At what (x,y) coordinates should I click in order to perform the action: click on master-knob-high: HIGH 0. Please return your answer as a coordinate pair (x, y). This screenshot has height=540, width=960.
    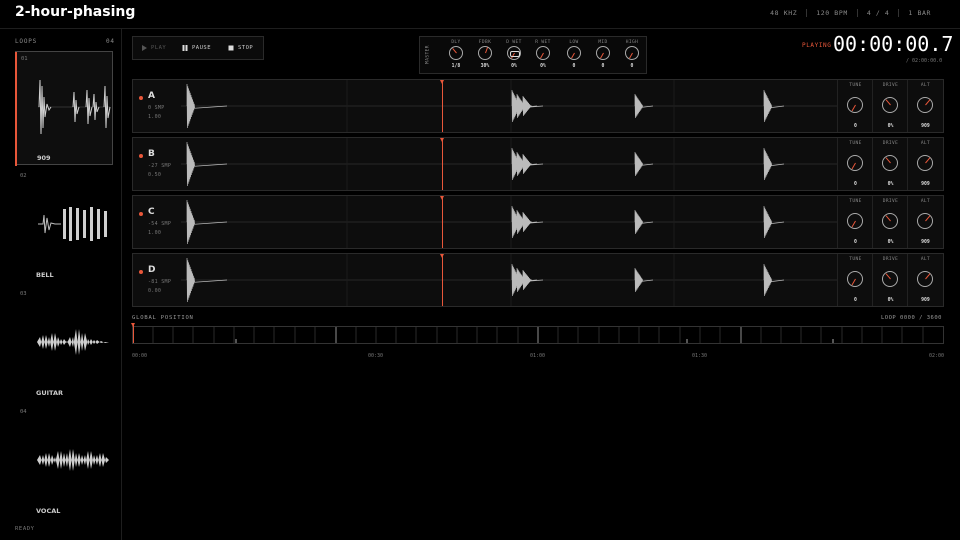
    Looking at the image, I should click on (632, 55).